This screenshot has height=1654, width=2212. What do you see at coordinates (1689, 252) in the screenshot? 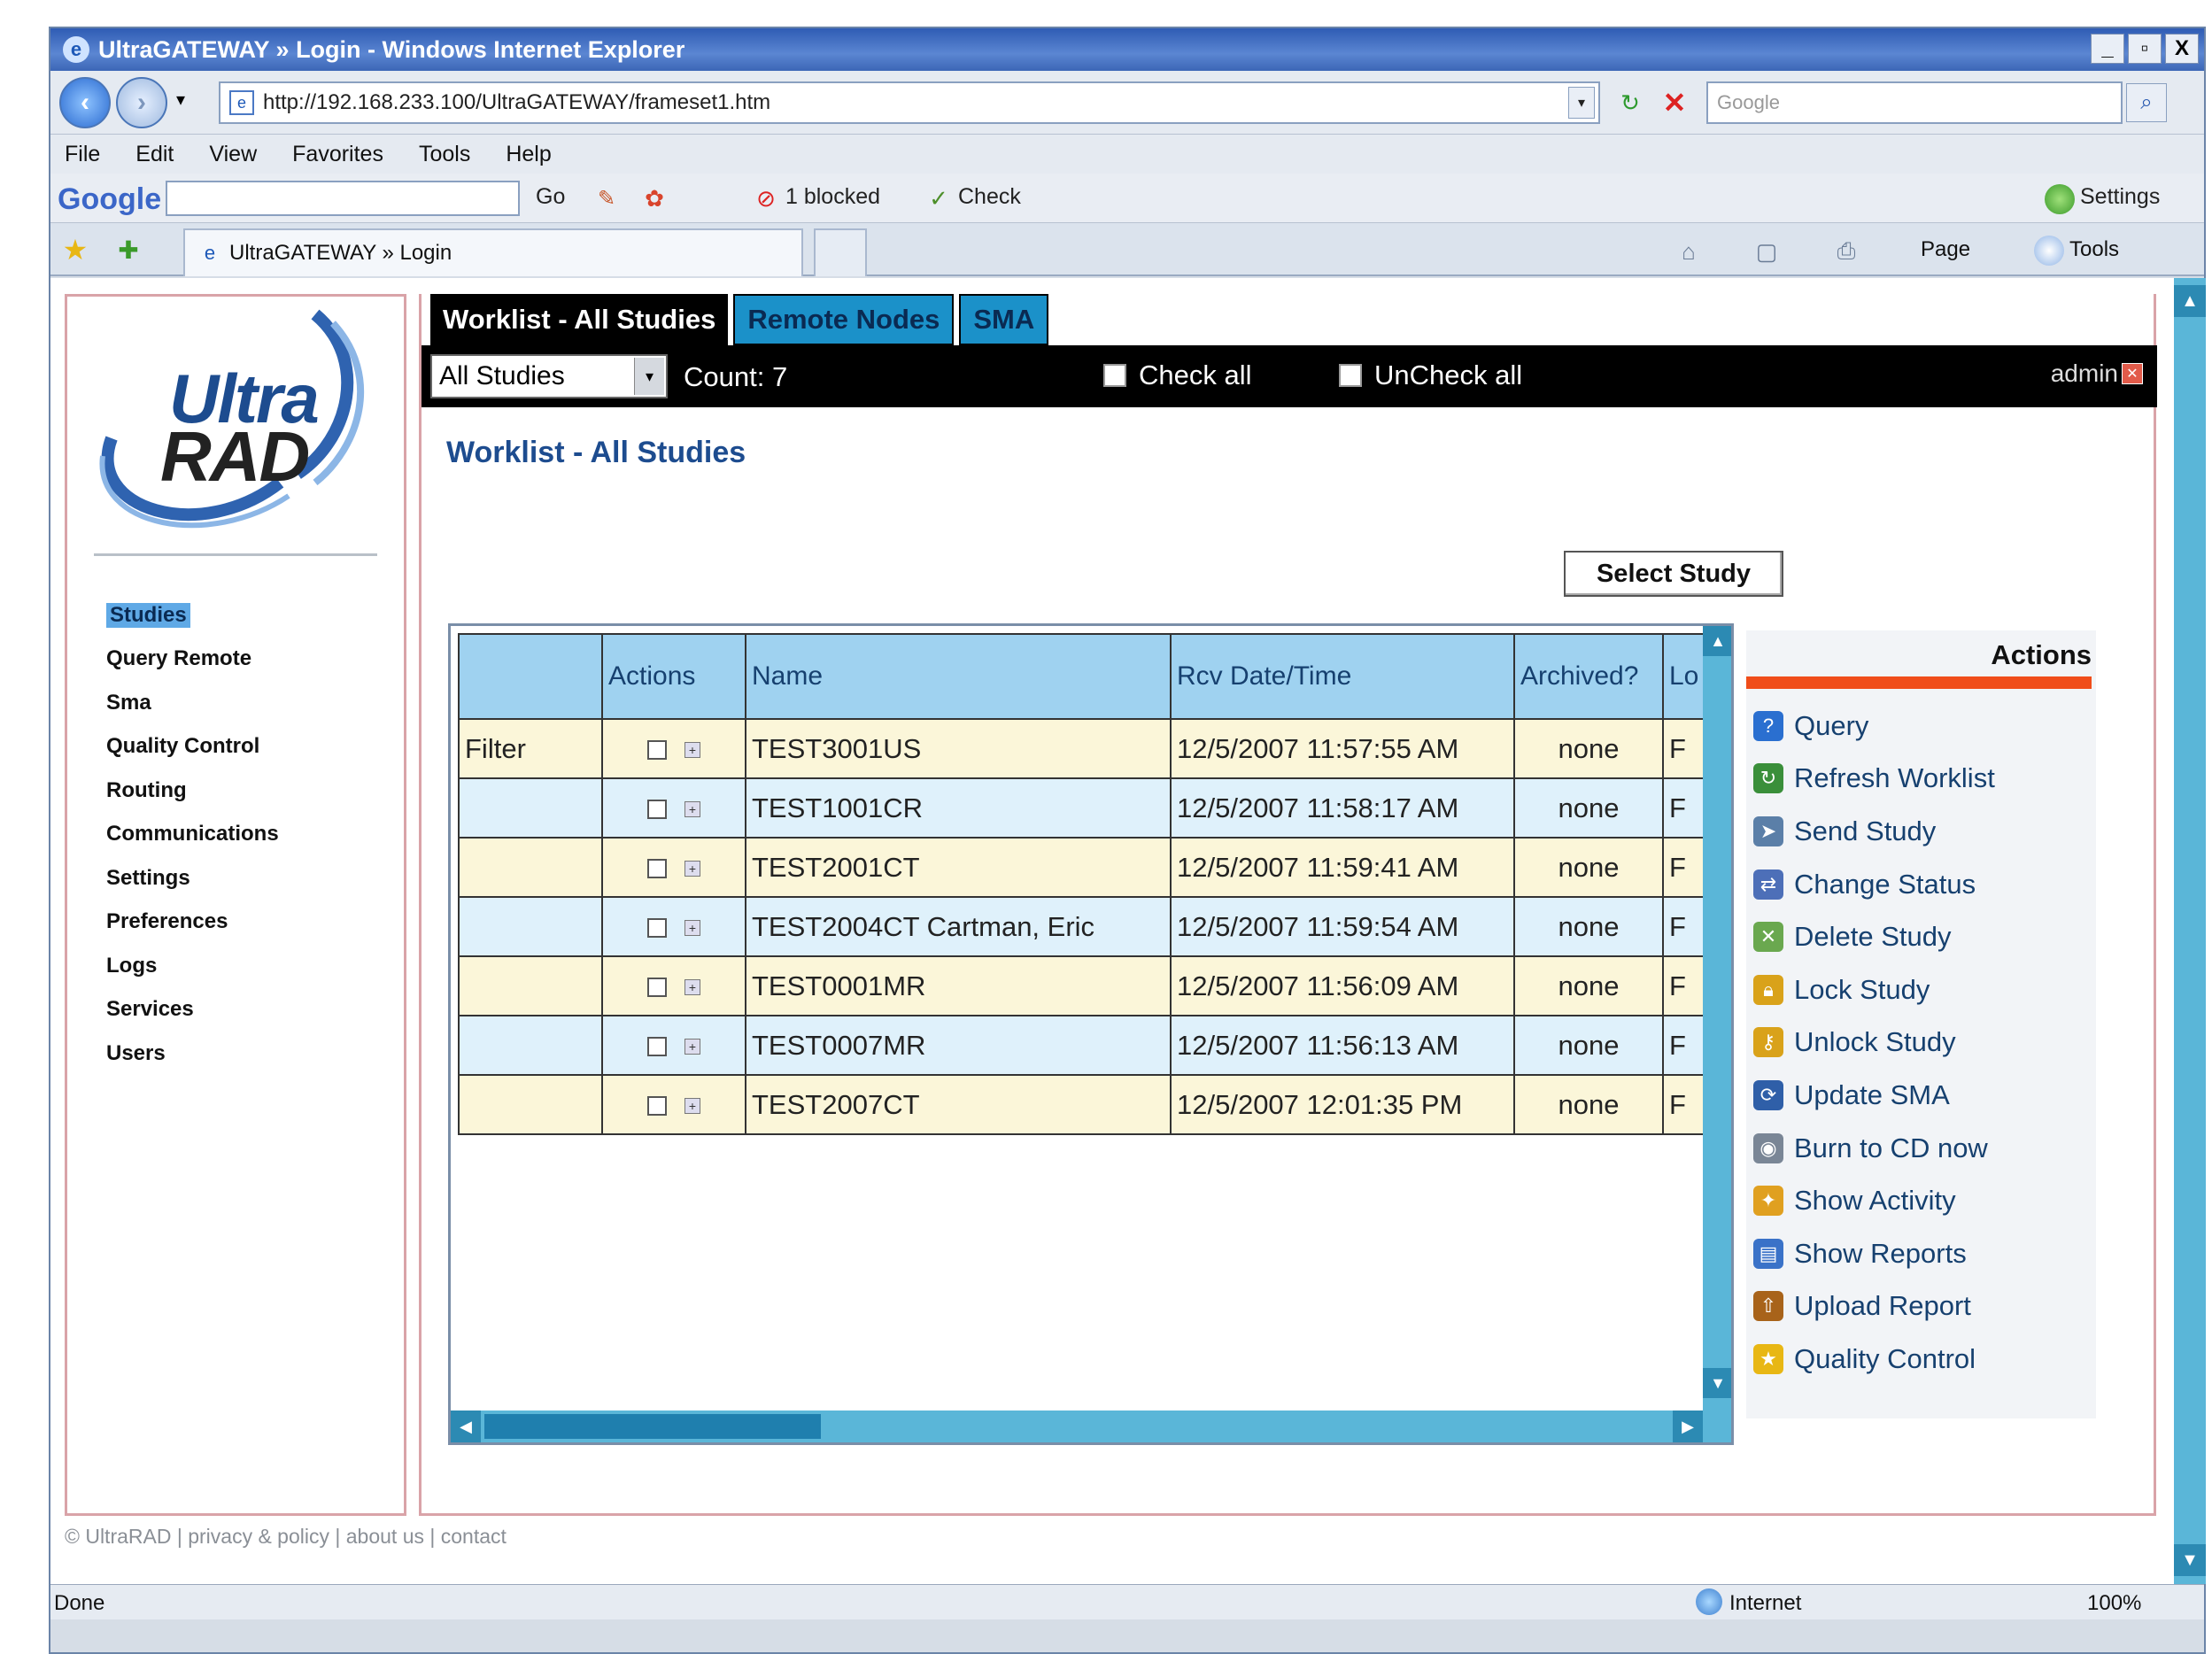
I see `home-icon: ⌂` at bounding box center [1689, 252].